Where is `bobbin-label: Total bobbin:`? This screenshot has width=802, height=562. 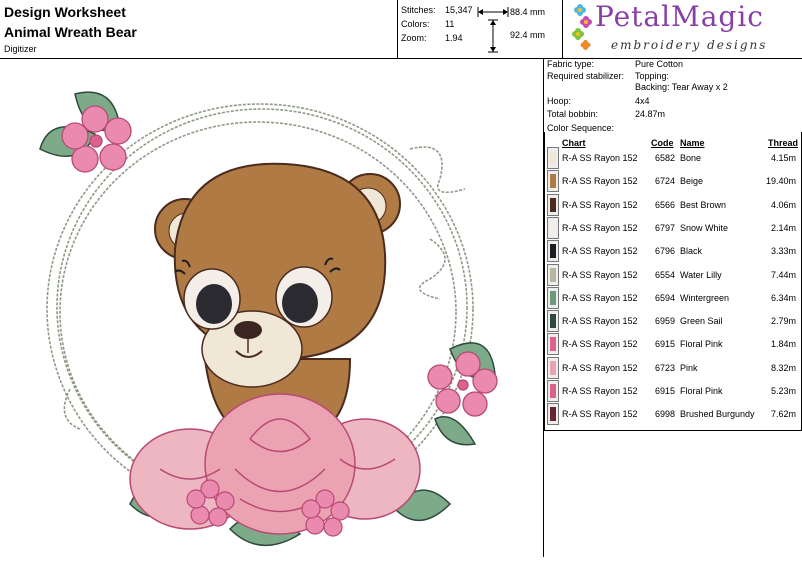 bobbin-label: Total bobbin: is located at coordinates (573, 114).